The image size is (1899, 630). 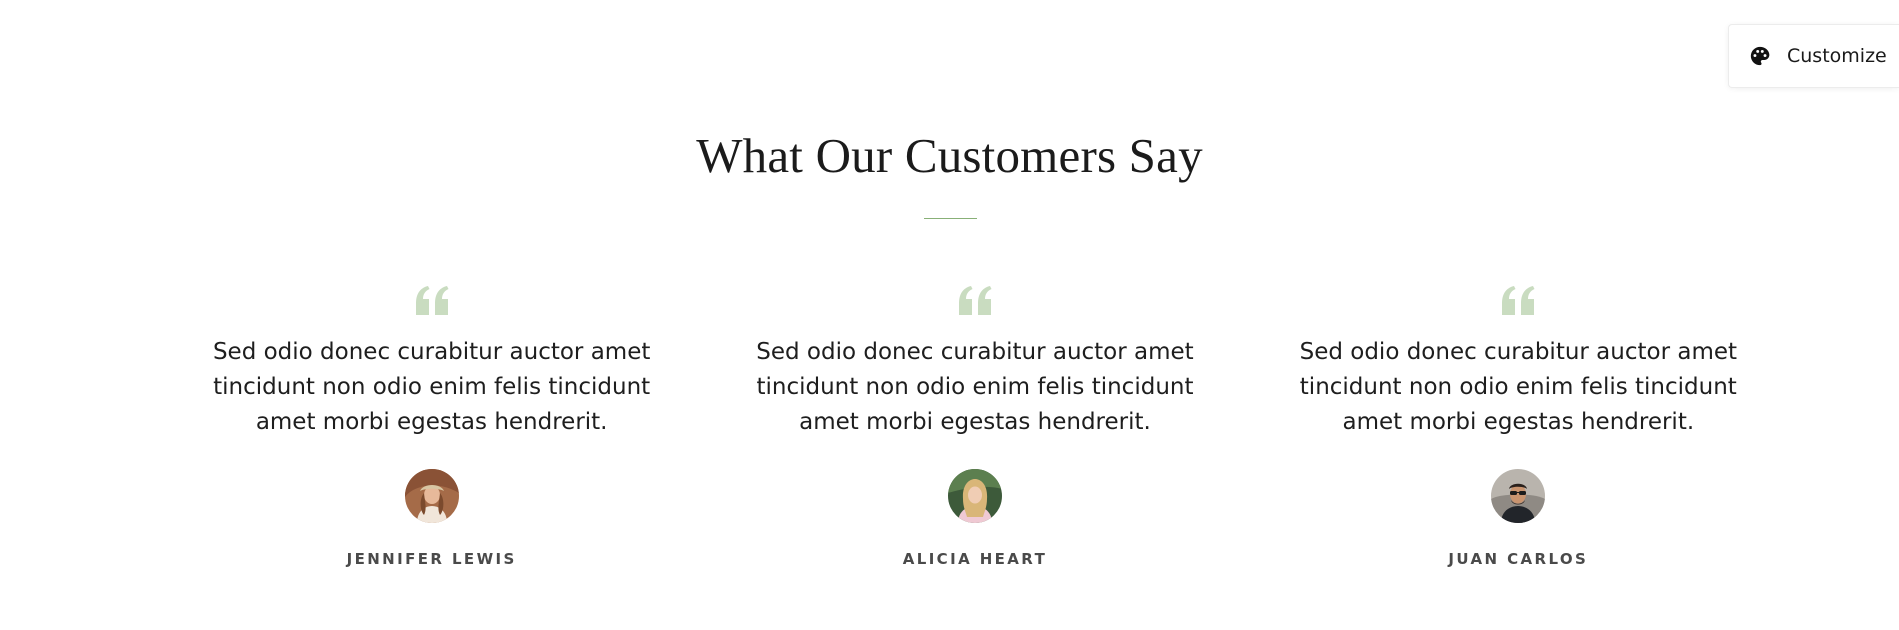 I want to click on section-title: What Our Customers Say, so click(x=949, y=155).